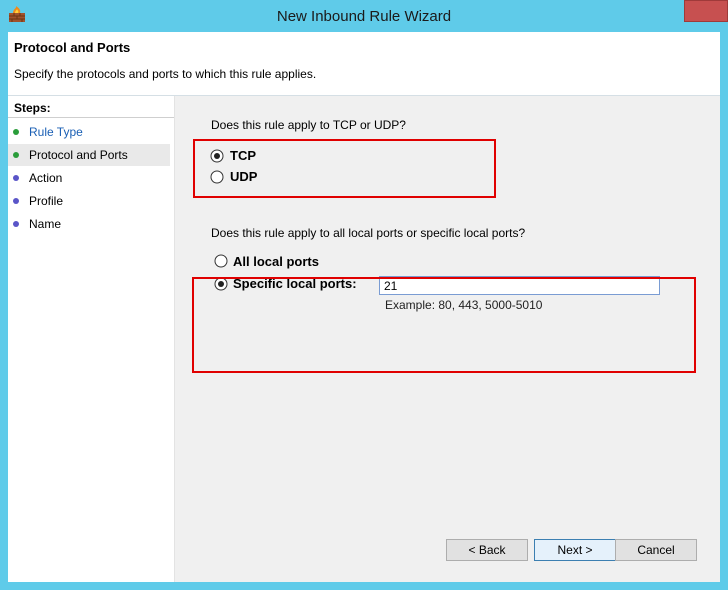 This screenshot has width=728, height=590. Describe the element at coordinates (656, 550) in the screenshot. I see `cancel-button: Cancel` at that location.